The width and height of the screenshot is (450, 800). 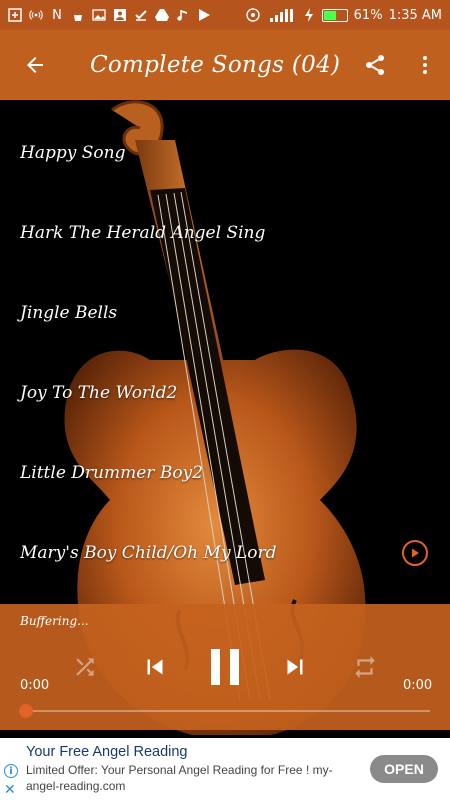 What do you see at coordinates (57, 15) in the screenshot?
I see `n-icon: N` at bounding box center [57, 15].